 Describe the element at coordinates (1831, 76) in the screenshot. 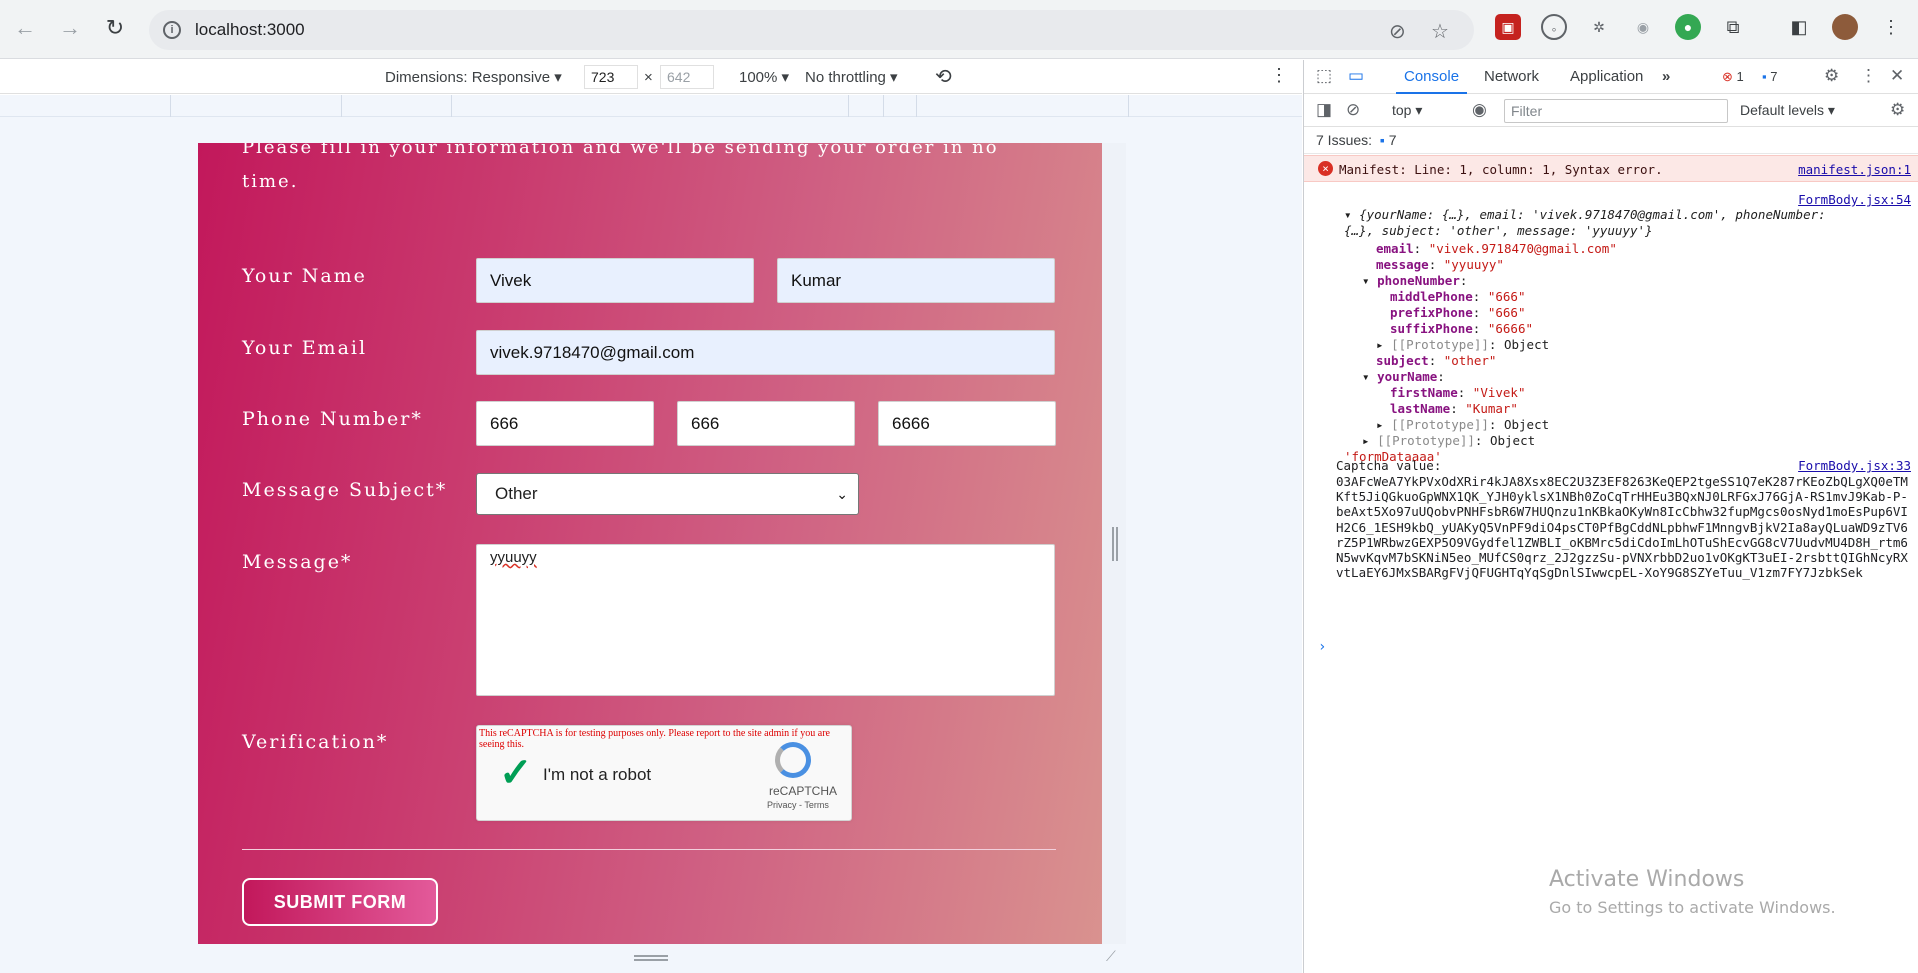

I see `settings-gear-icon: ⚙` at that location.